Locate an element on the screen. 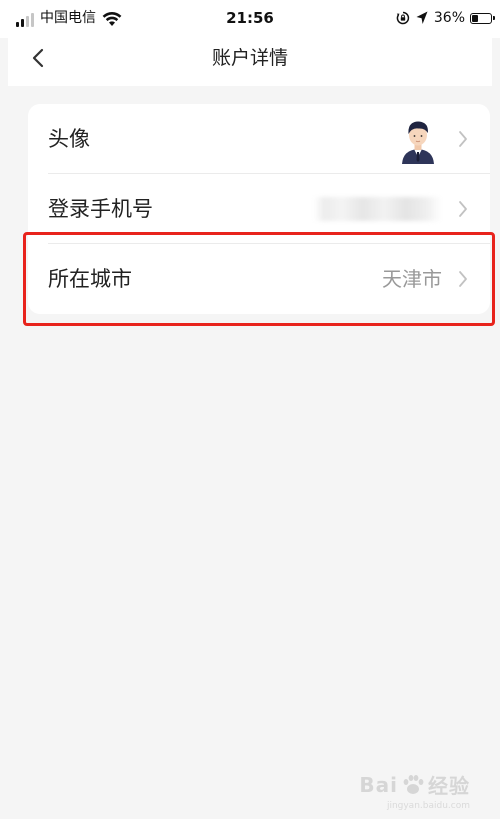 The height and width of the screenshot is (819, 500). battery-icon is located at coordinates (482, 18).